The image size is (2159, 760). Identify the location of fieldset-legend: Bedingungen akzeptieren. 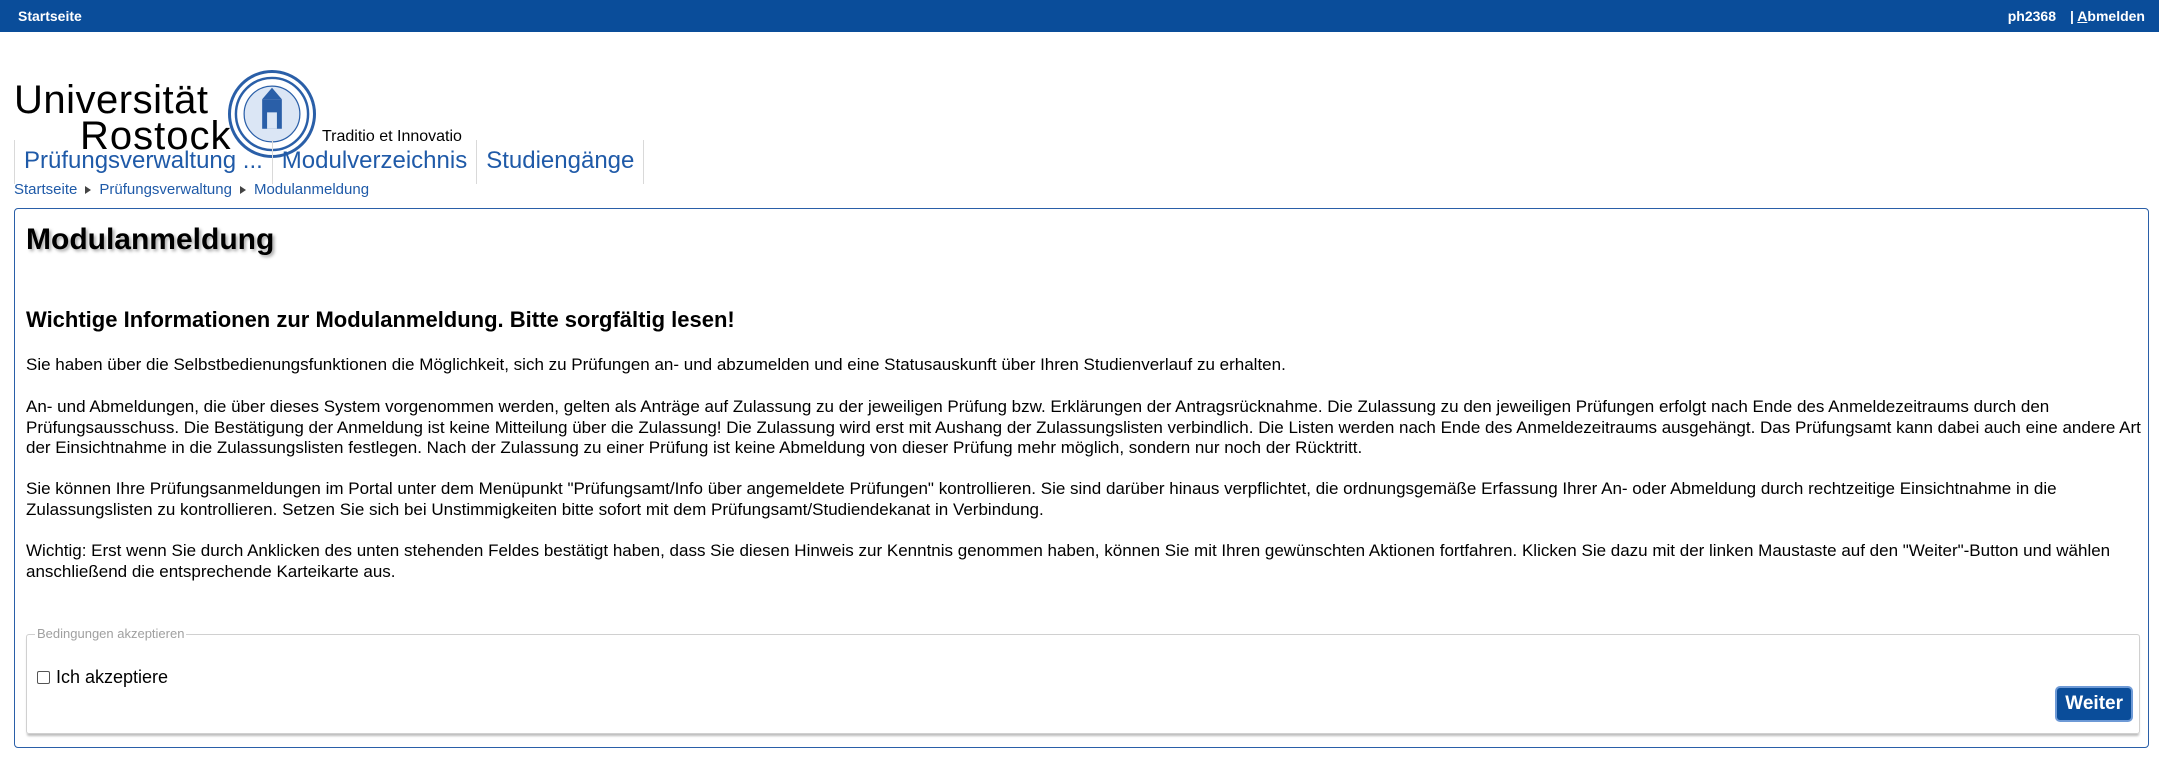
(111, 633).